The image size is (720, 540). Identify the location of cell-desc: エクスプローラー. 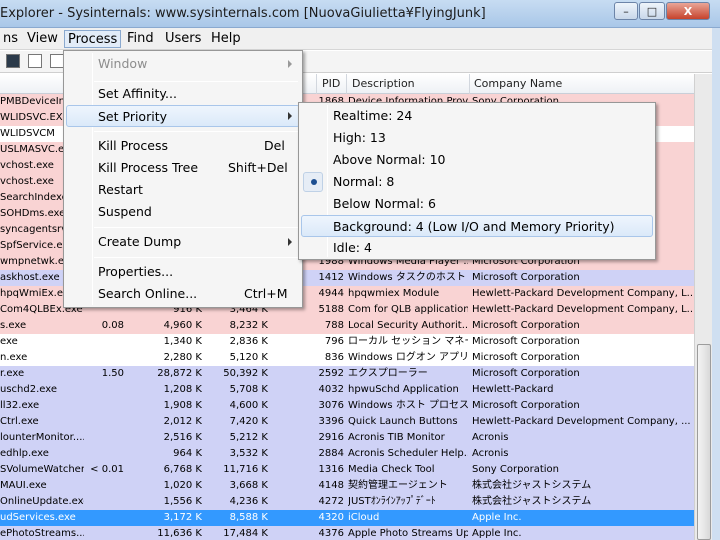
(388, 373).